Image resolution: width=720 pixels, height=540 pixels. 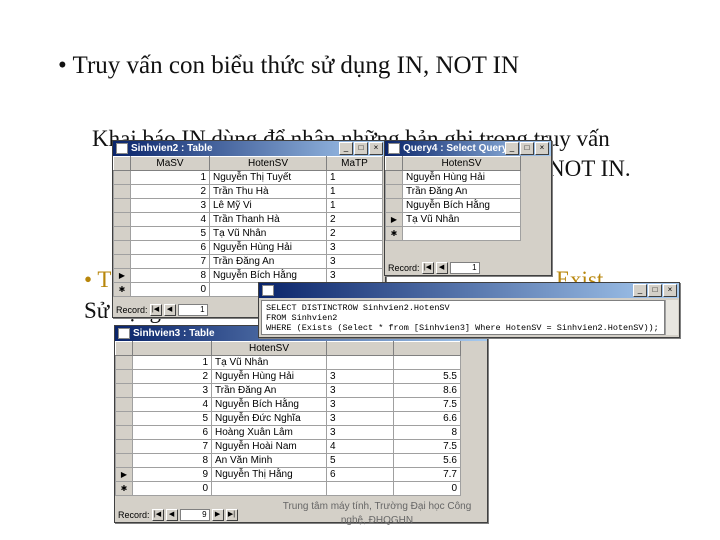 I want to click on cell: 7.5, so click(x=427, y=404).